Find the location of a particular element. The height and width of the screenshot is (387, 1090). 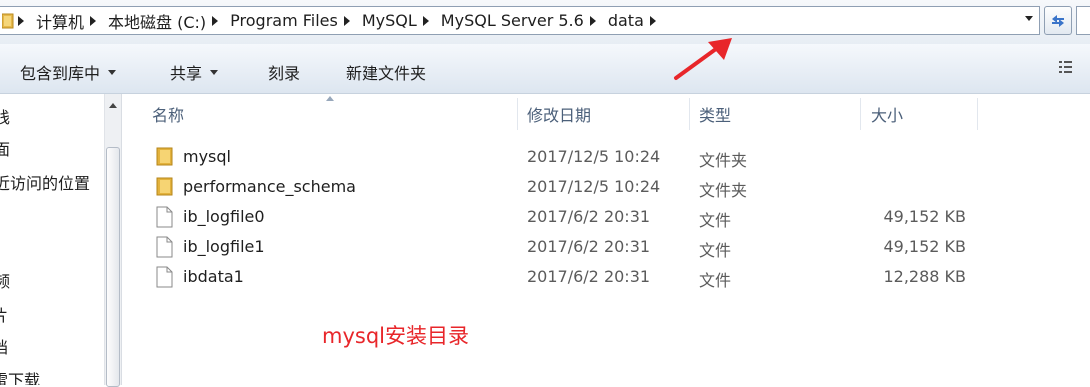

search-input is located at coordinates (1083, 20).